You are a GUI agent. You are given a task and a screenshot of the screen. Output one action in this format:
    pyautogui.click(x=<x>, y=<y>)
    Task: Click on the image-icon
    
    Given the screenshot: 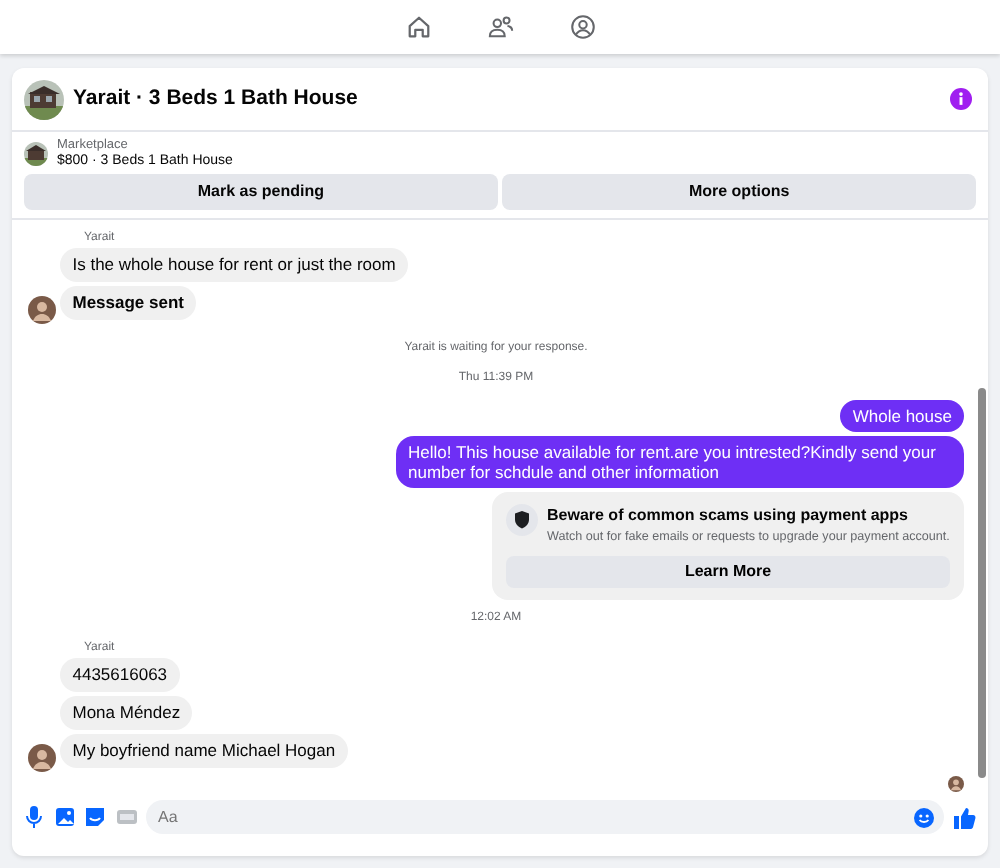 What is the action you would take?
    pyautogui.click(x=64, y=817)
    